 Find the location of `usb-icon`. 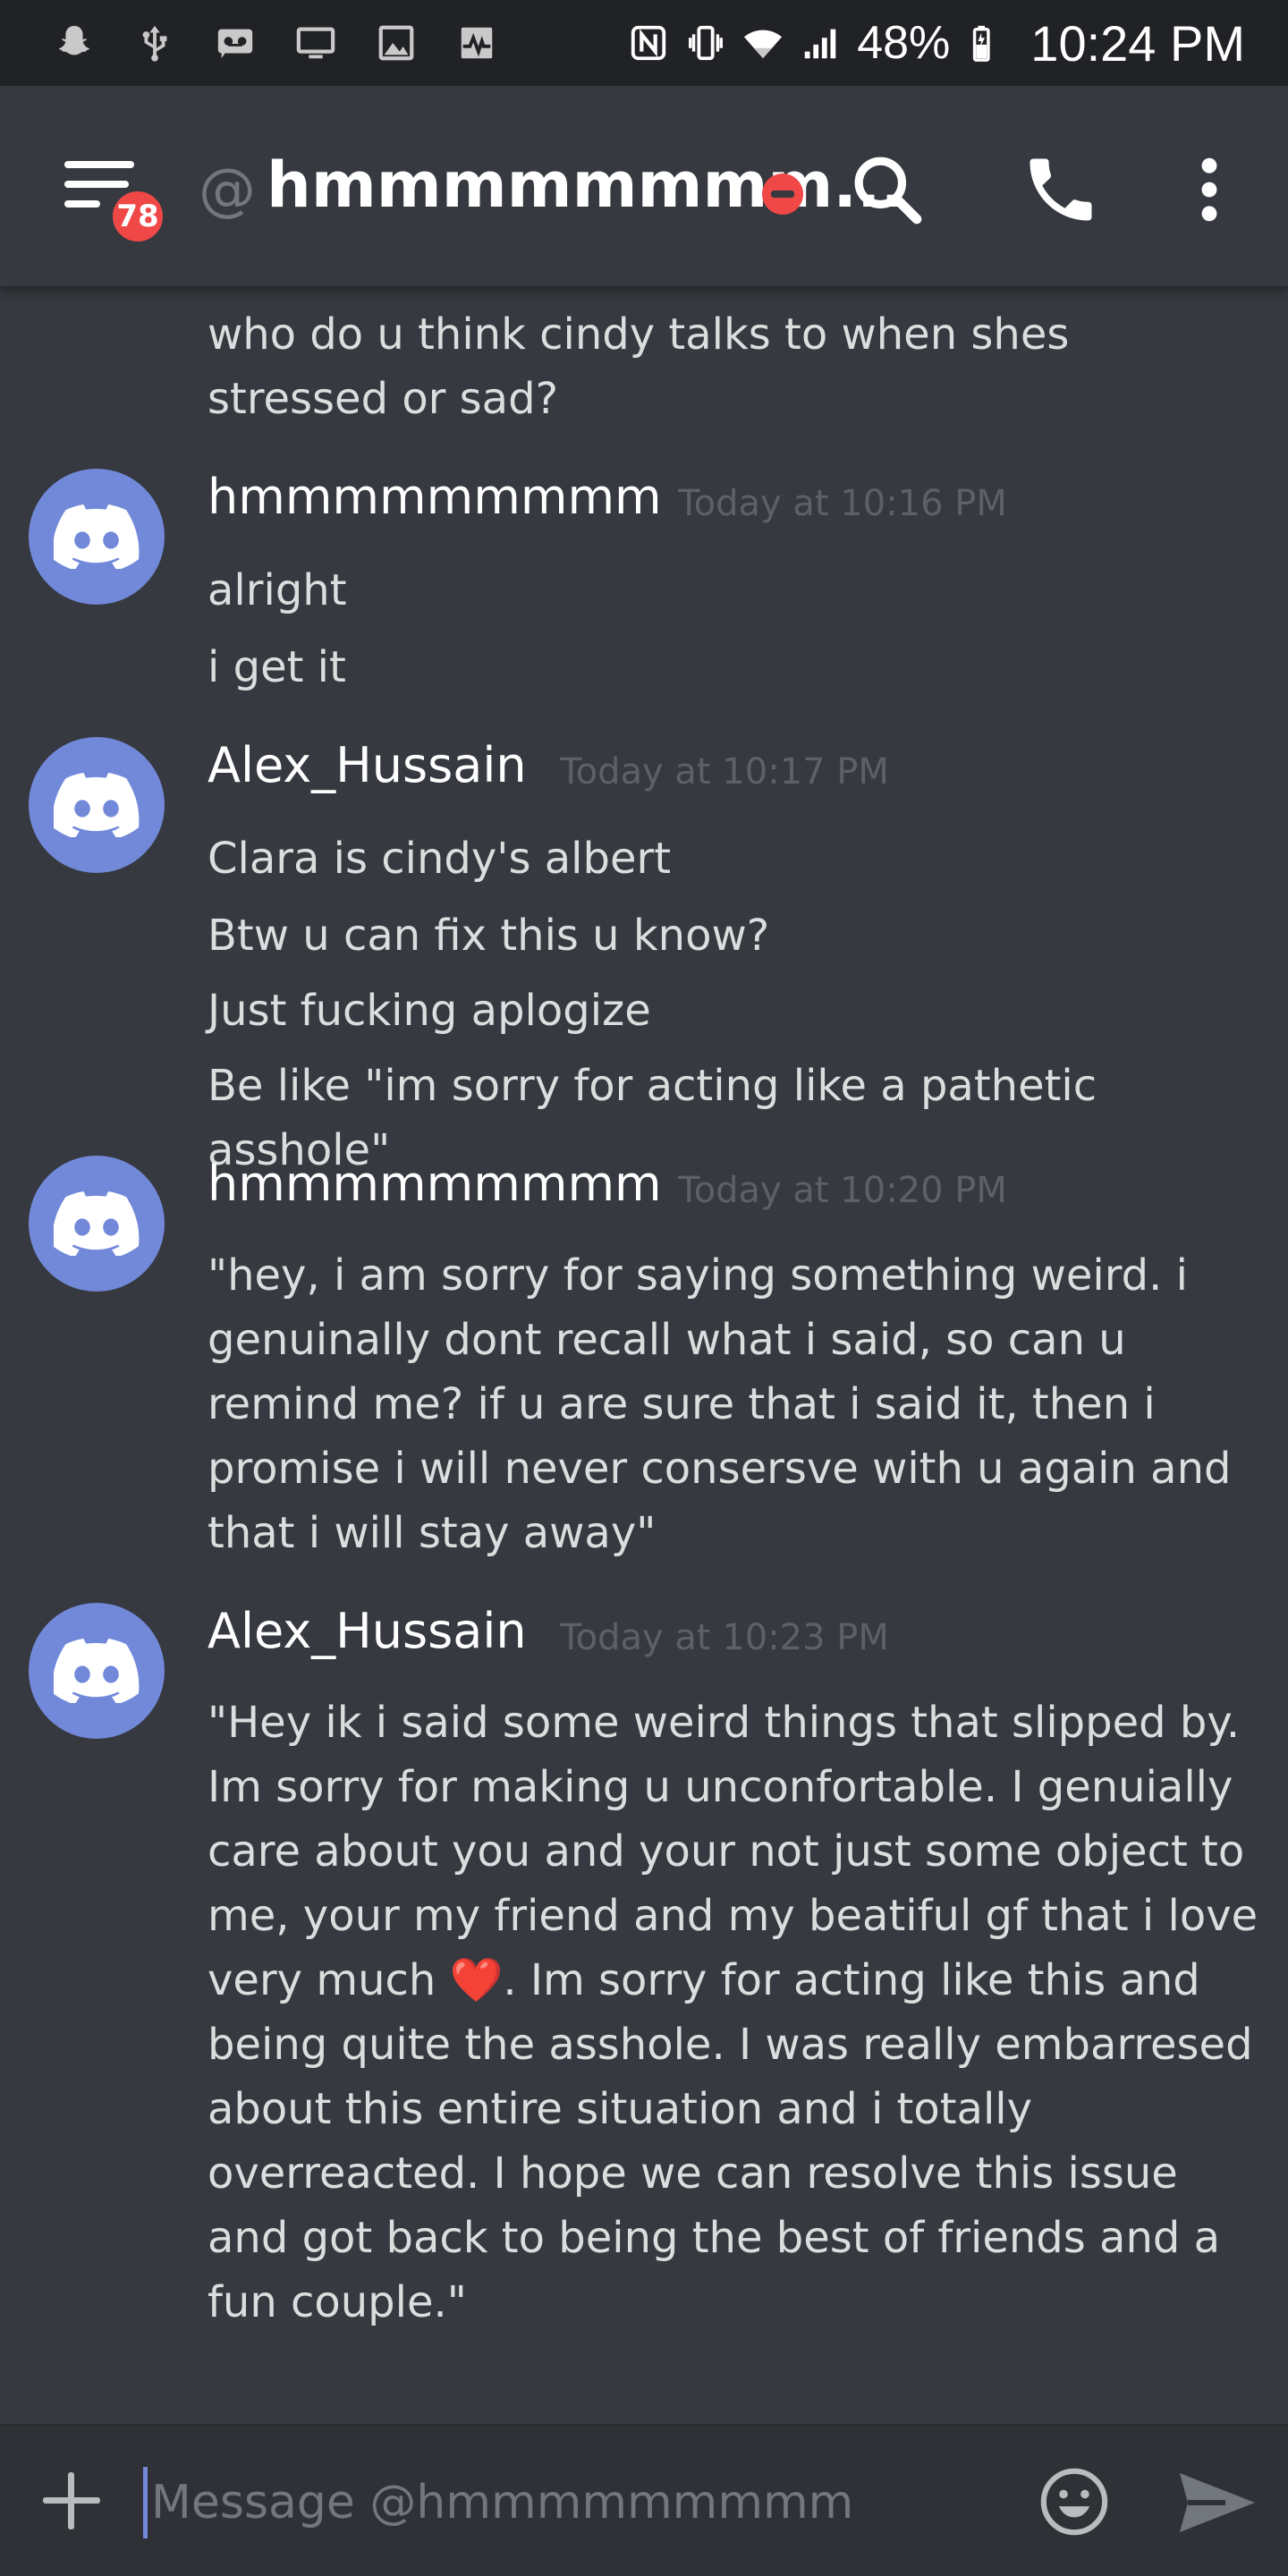

usb-icon is located at coordinates (154, 43).